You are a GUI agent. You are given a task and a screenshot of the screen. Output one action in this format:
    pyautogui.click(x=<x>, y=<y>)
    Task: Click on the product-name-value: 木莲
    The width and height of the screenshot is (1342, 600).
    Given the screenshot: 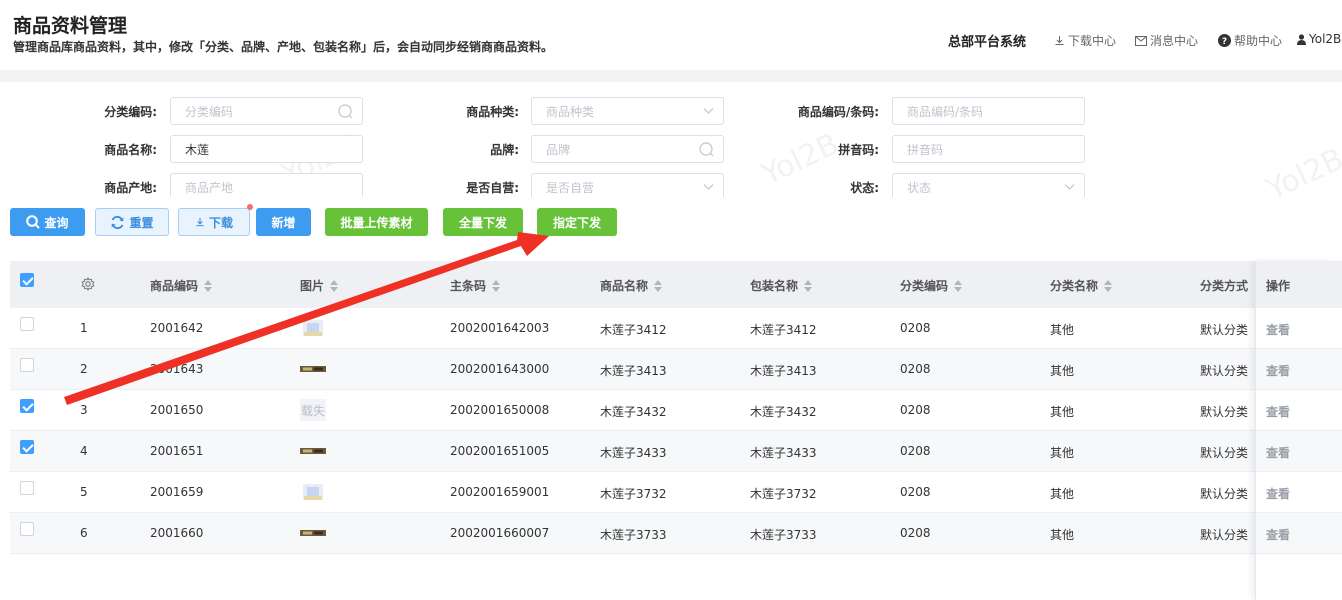 What is the action you would take?
    pyautogui.click(x=197, y=149)
    